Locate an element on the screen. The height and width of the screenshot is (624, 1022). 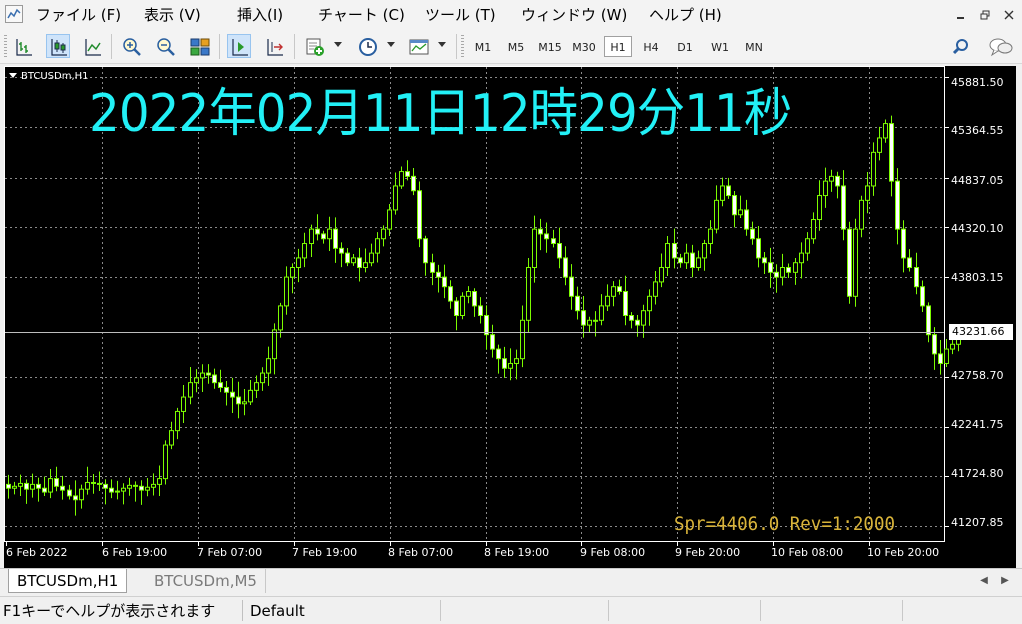
restore-icon is located at coordinates (985, 15).